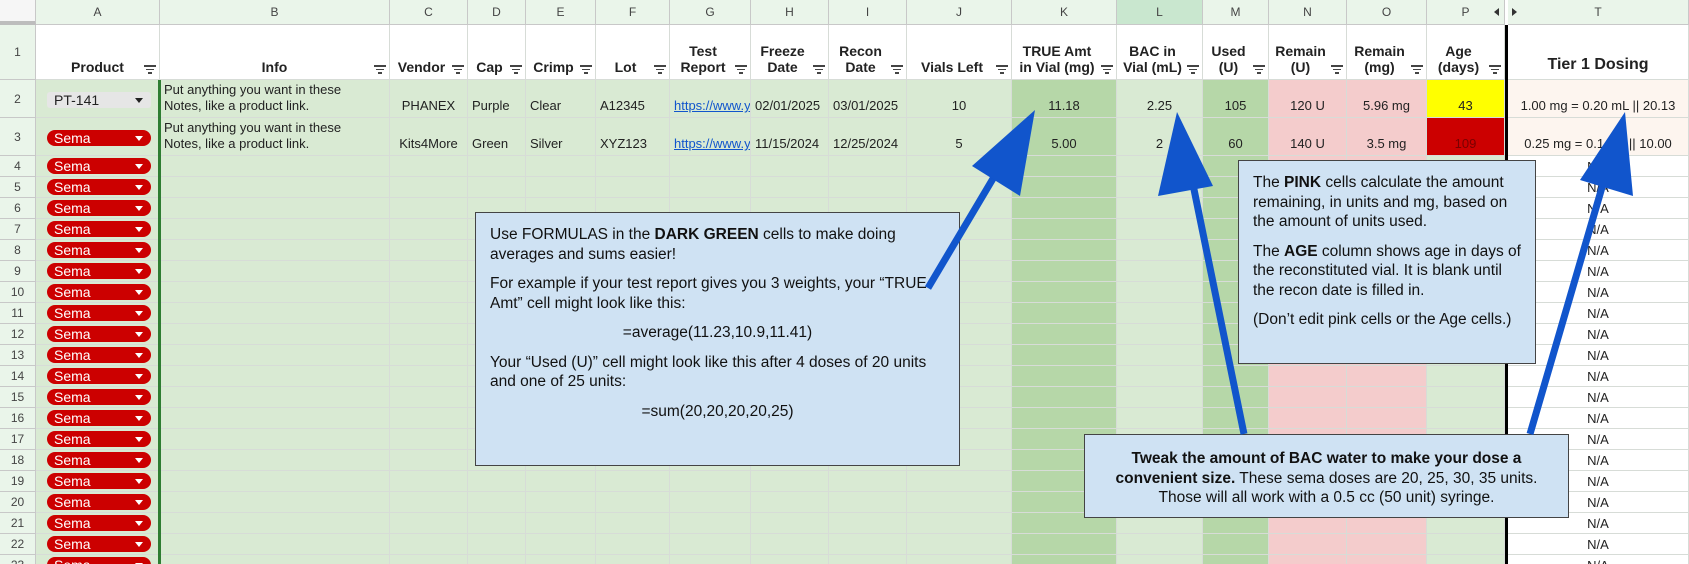 This screenshot has height=564, width=1689. What do you see at coordinates (1003, 153) in the screenshot?
I see `arrow-head-true-amt` at bounding box center [1003, 153].